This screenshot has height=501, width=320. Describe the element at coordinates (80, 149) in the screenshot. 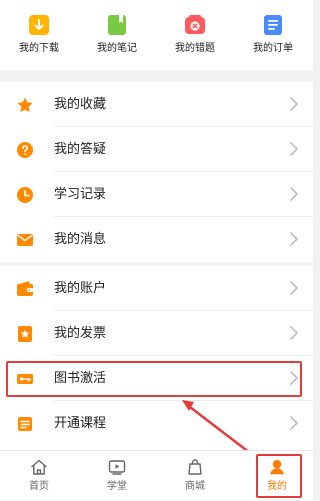

I see `menu-item-label: 我的答疑` at that location.